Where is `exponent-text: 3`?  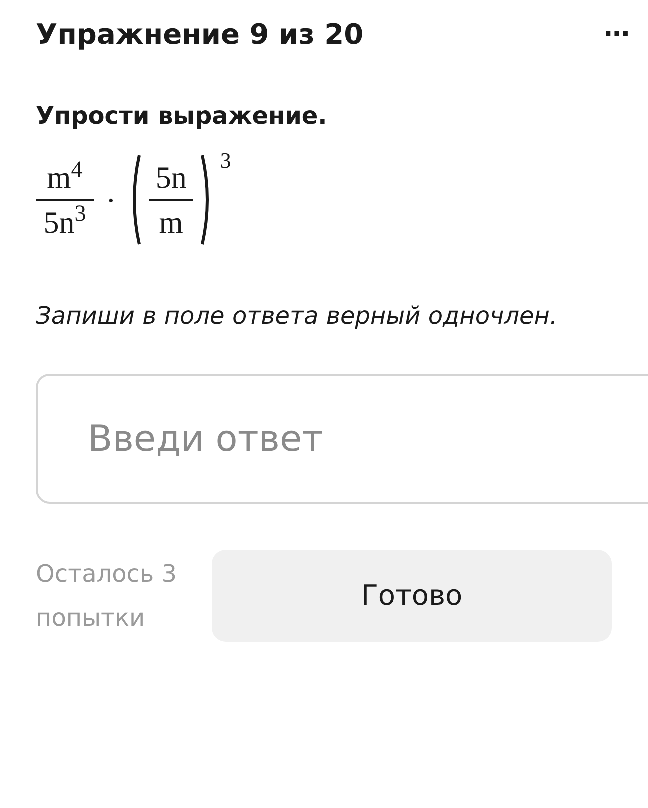 exponent-text: 3 is located at coordinates (226, 161).